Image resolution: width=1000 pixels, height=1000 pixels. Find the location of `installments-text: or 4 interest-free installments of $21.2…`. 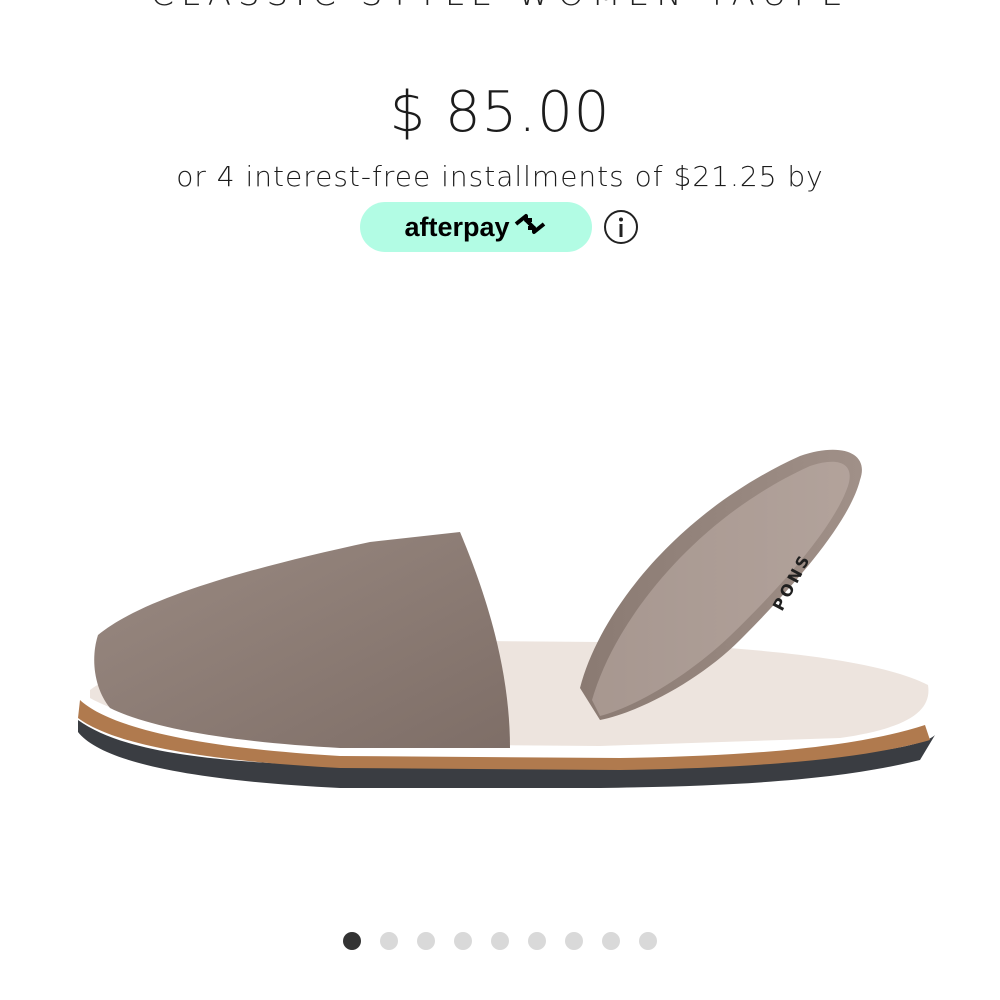

installments-text: or 4 interest-free installments of $21.2… is located at coordinates (500, 176).